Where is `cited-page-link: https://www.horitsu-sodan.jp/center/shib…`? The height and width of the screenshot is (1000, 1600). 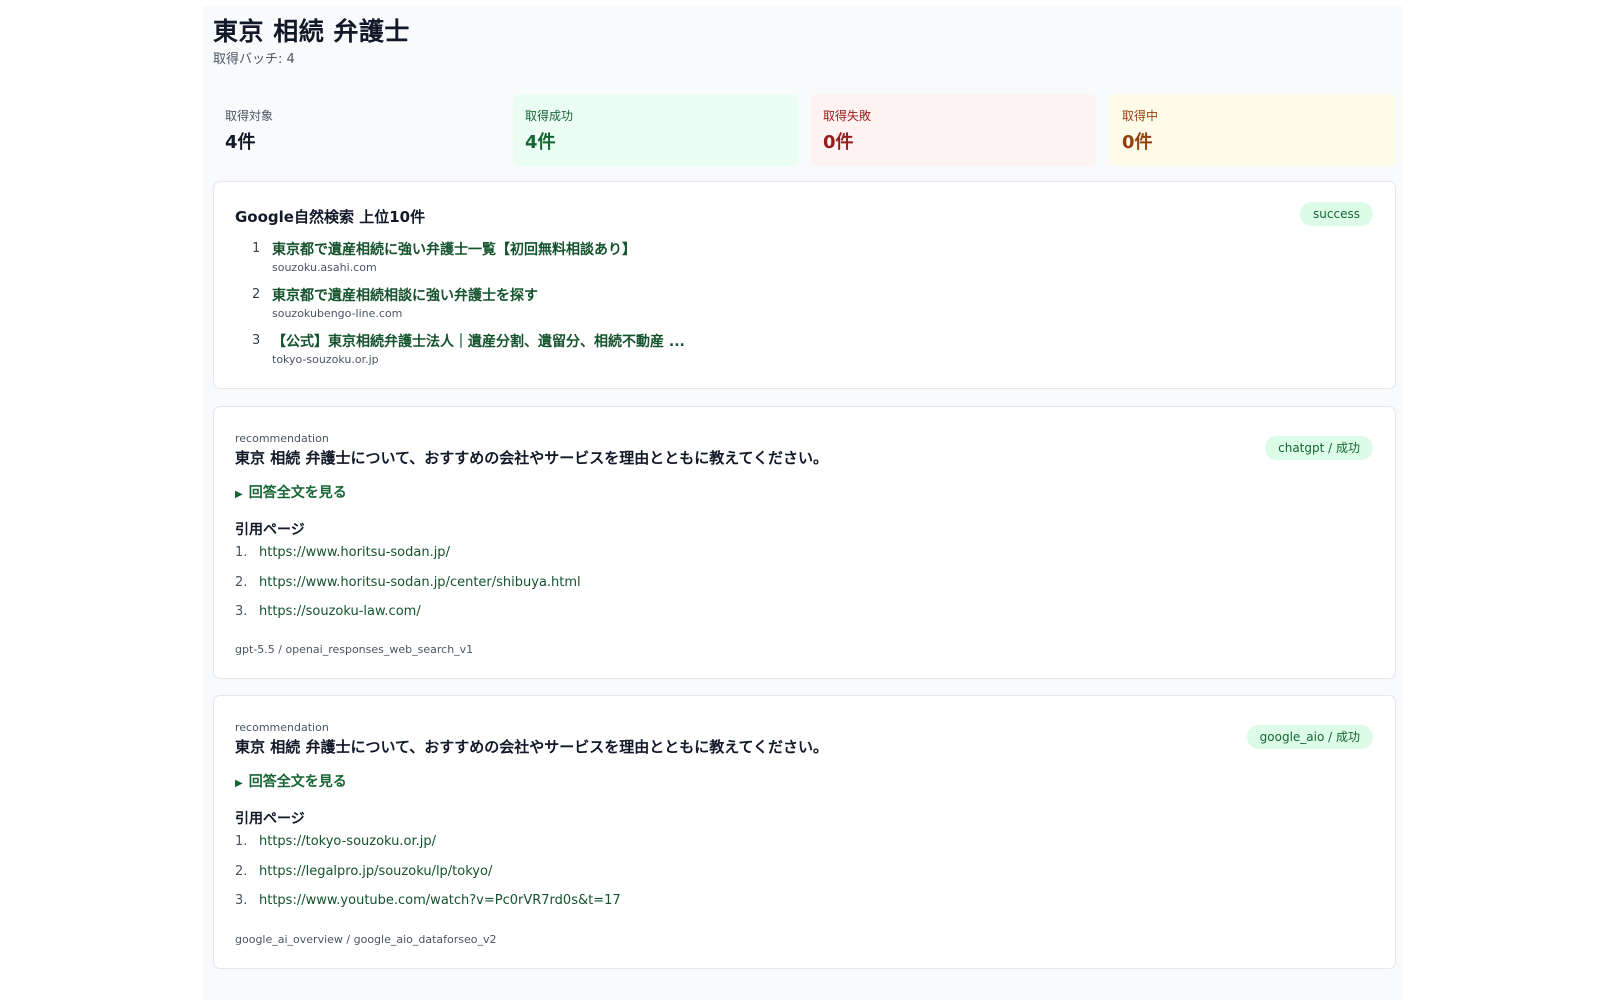 cited-page-link: https://www.horitsu-sodan.jp/center/shib… is located at coordinates (420, 582).